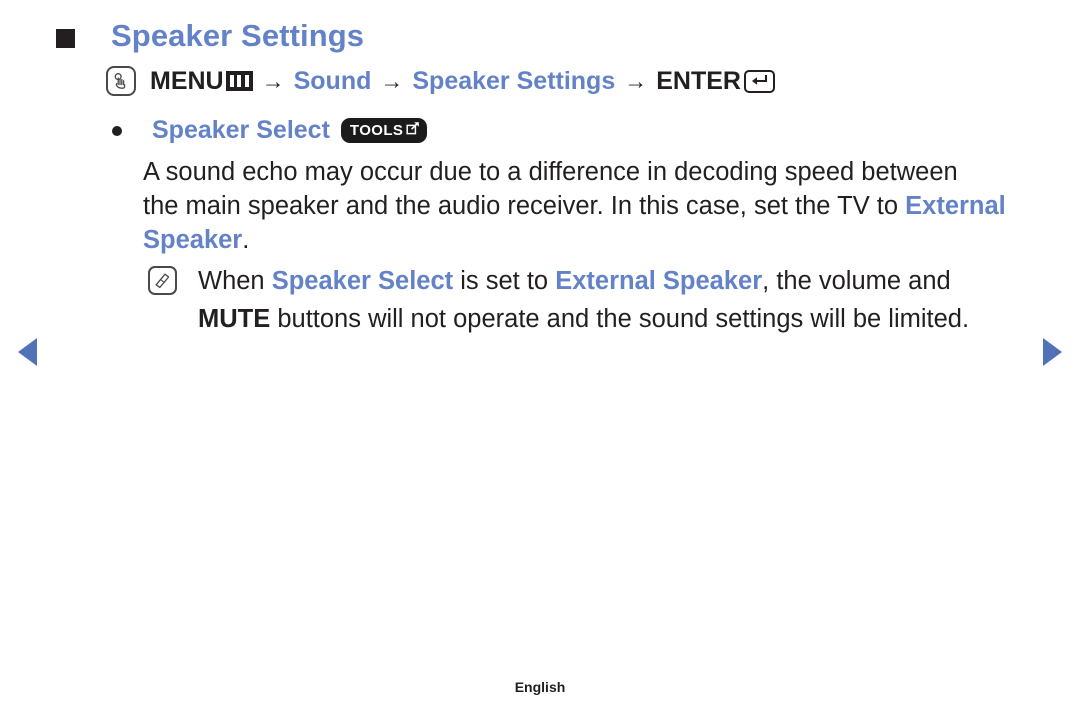 Image resolution: width=1080 pixels, height=705 pixels. Describe the element at coordinates (273, 80) in the screenshot. I see `path-arrow-1: →` at that location.